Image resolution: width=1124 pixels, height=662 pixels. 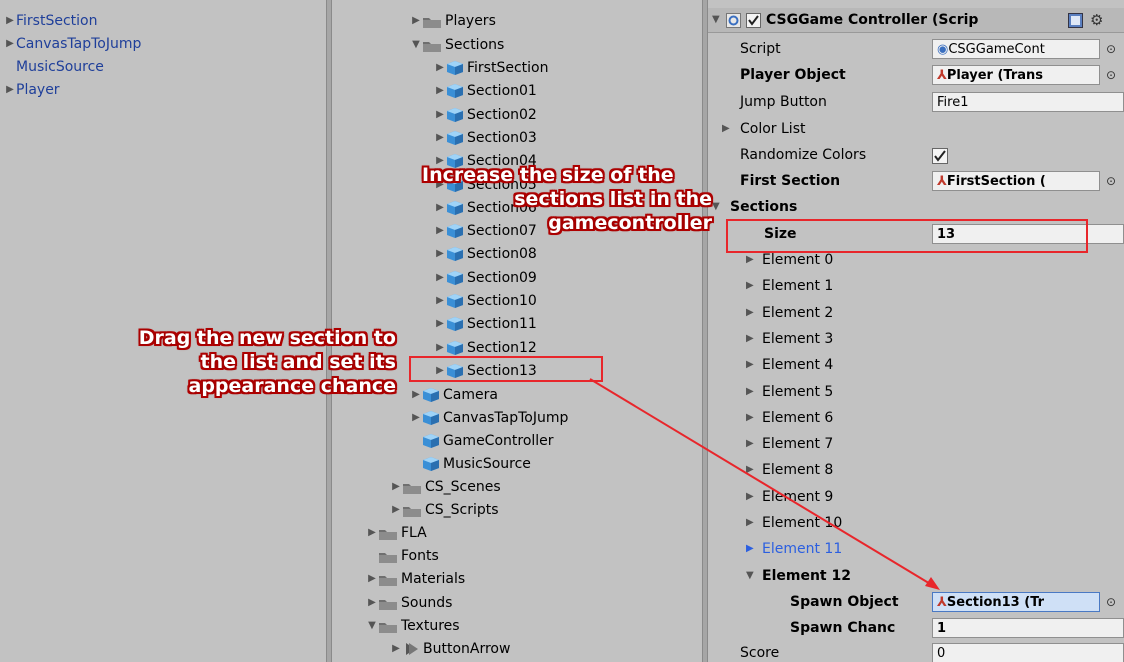 What do you see at coordinates (267, 338) in the screenshot?
I see `annotation-line: Drag the new section to` at bounding box center [267, 338].